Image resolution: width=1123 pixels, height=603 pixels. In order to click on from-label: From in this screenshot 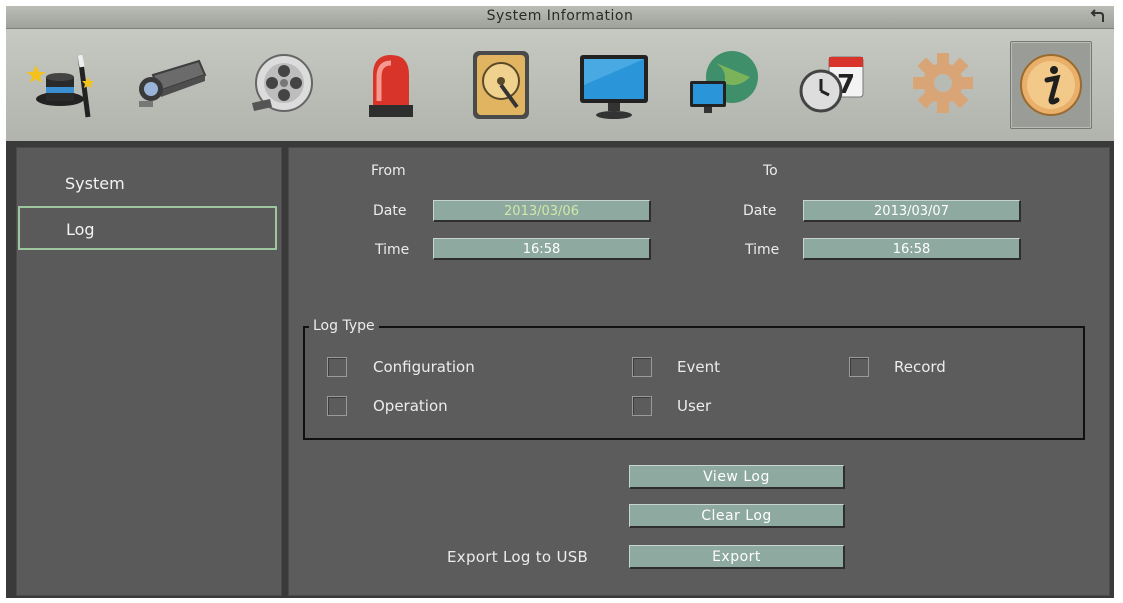, I will do `click(388, 171)`.